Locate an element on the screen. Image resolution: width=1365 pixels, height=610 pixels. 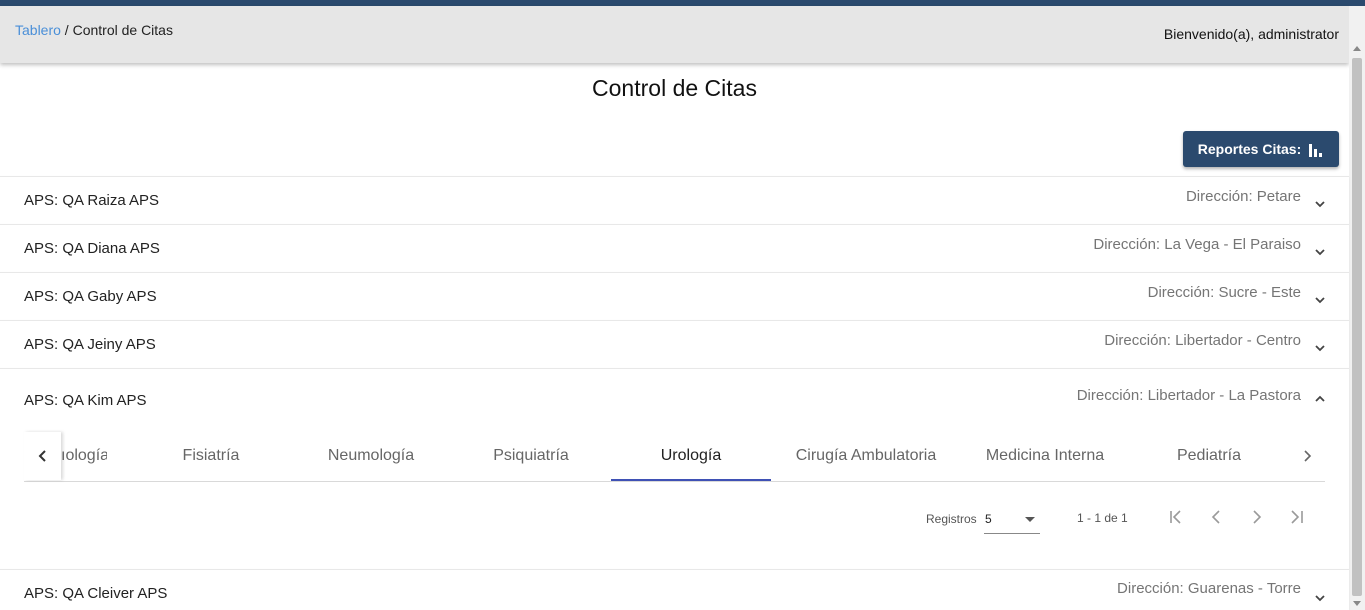
page-title: Control de Citas is located at coordinates (674, 88).